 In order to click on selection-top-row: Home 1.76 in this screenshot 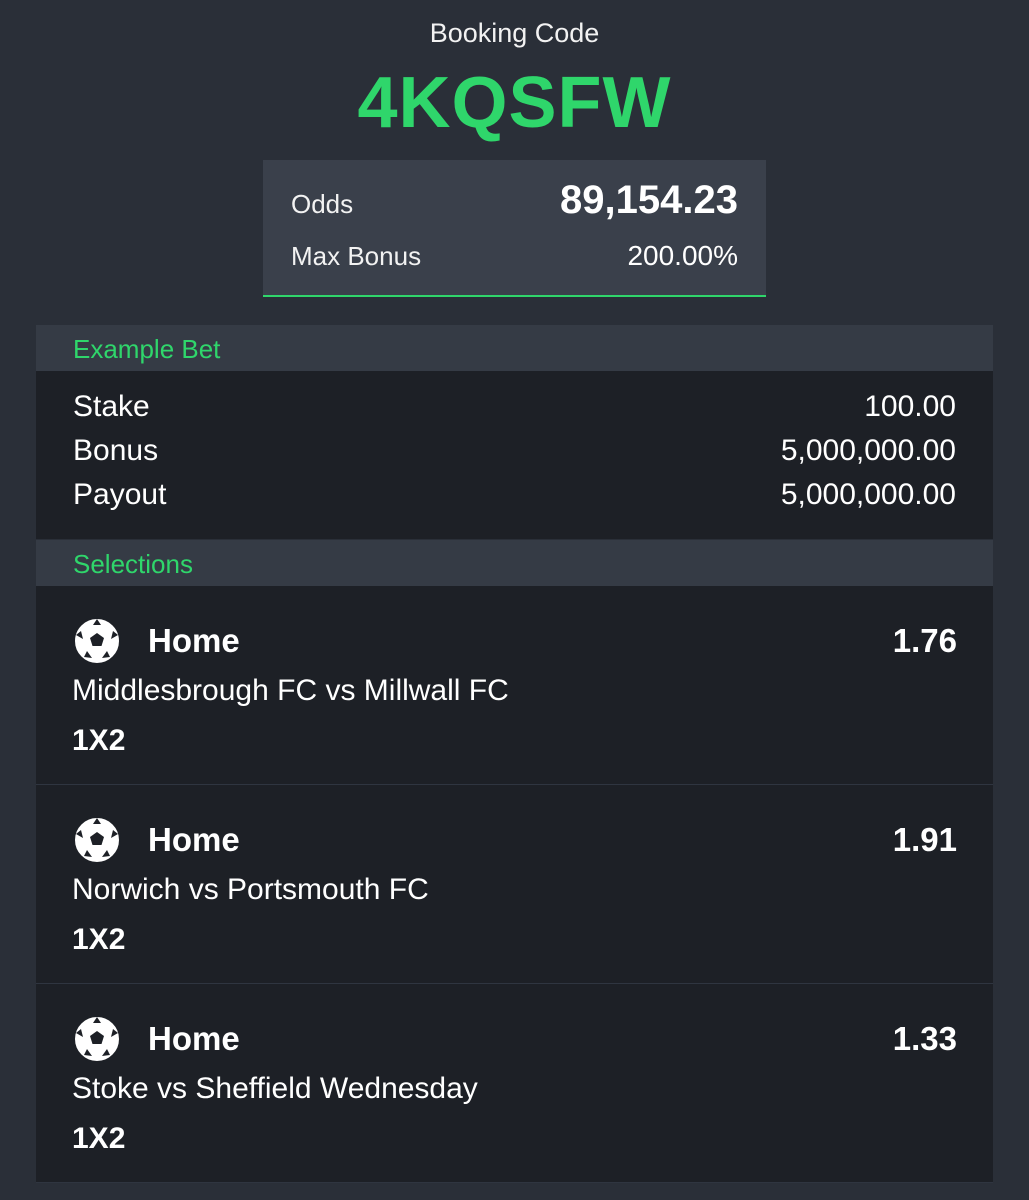, I will do `click(514, 641)`.